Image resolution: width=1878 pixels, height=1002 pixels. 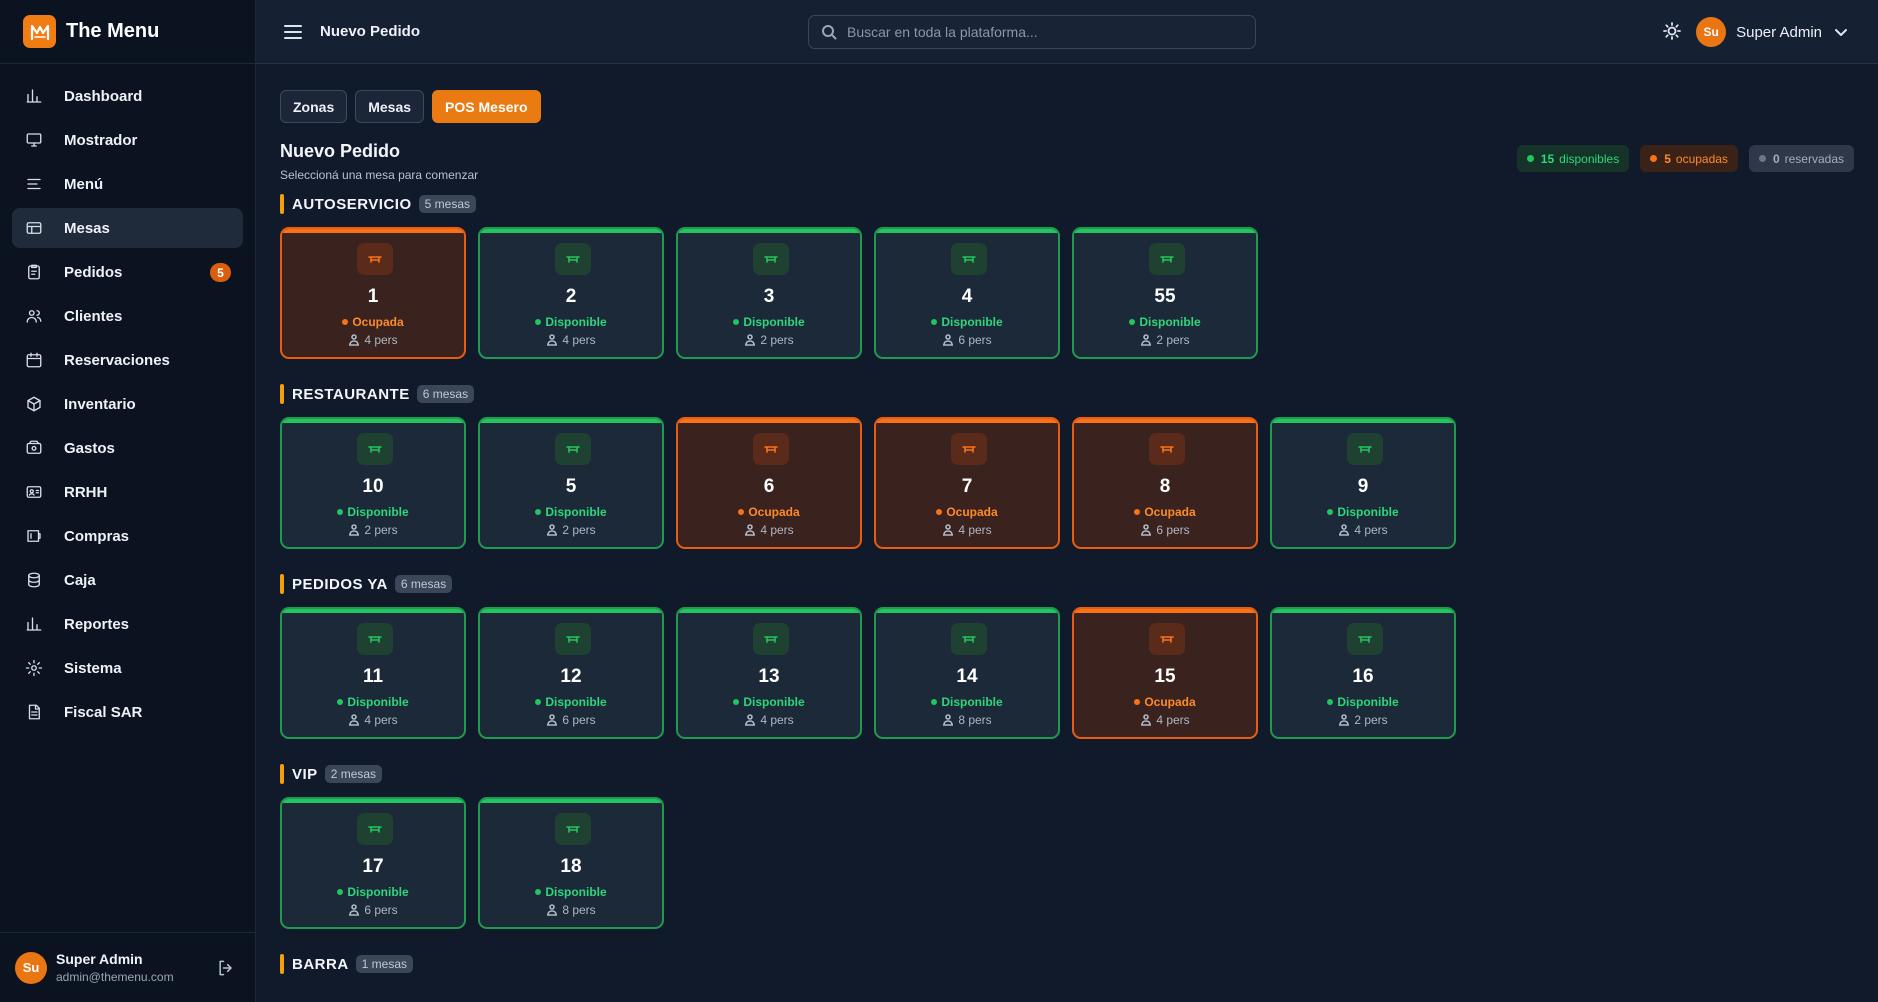 What do you see at coordinates (127, 96) in the screenshot?
I see `sidebar-item-dashboard: Dashboard` at bounding box center [127, 96].